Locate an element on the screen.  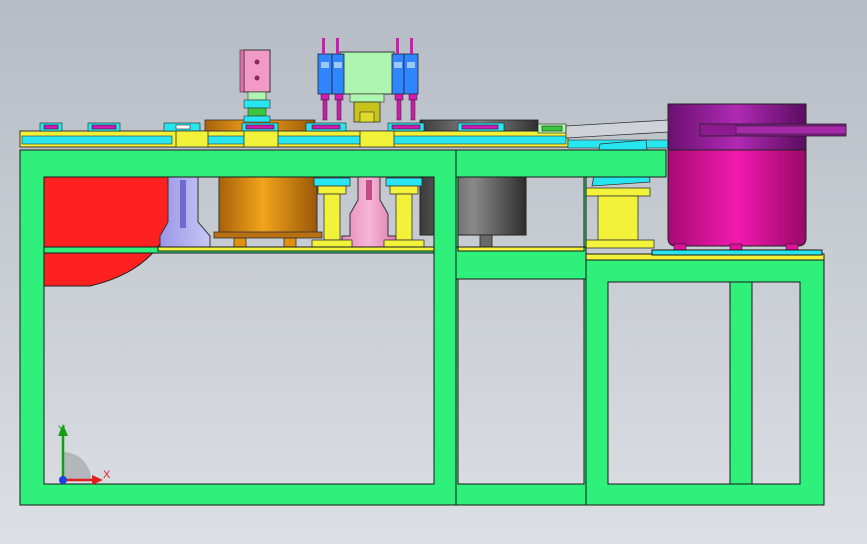
yellow-block-mid is located at coordinates (261, 139).